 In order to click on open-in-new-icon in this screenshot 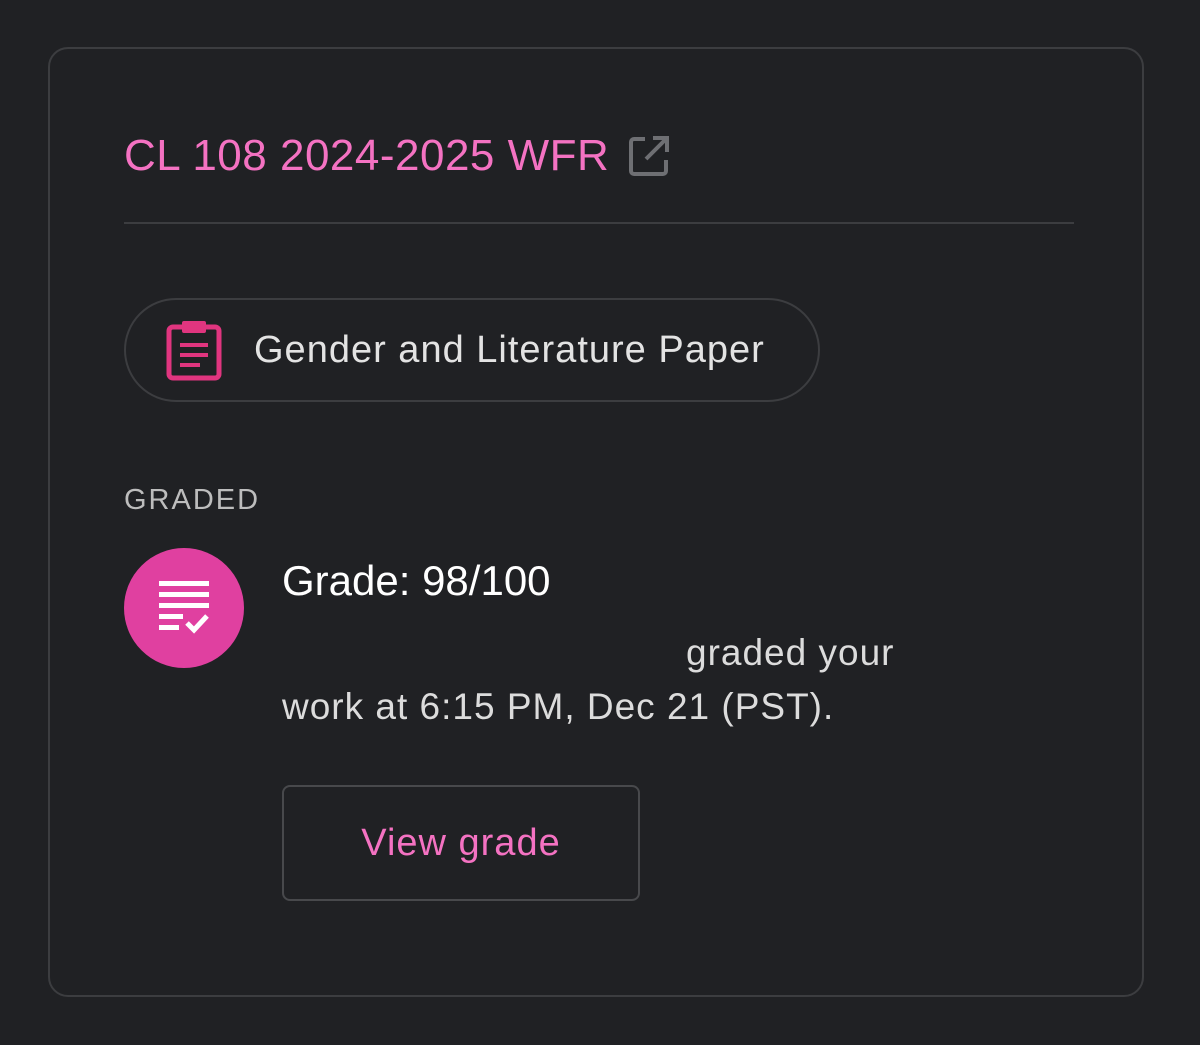, I will do `click(649, 156)`.